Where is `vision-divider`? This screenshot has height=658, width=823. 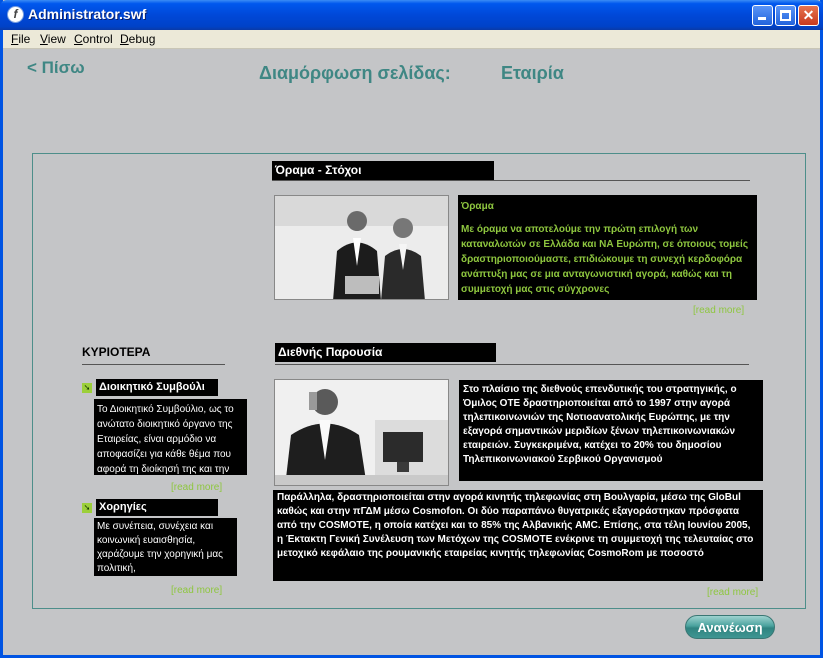
vision-divider is located at coordinates (511, 180).